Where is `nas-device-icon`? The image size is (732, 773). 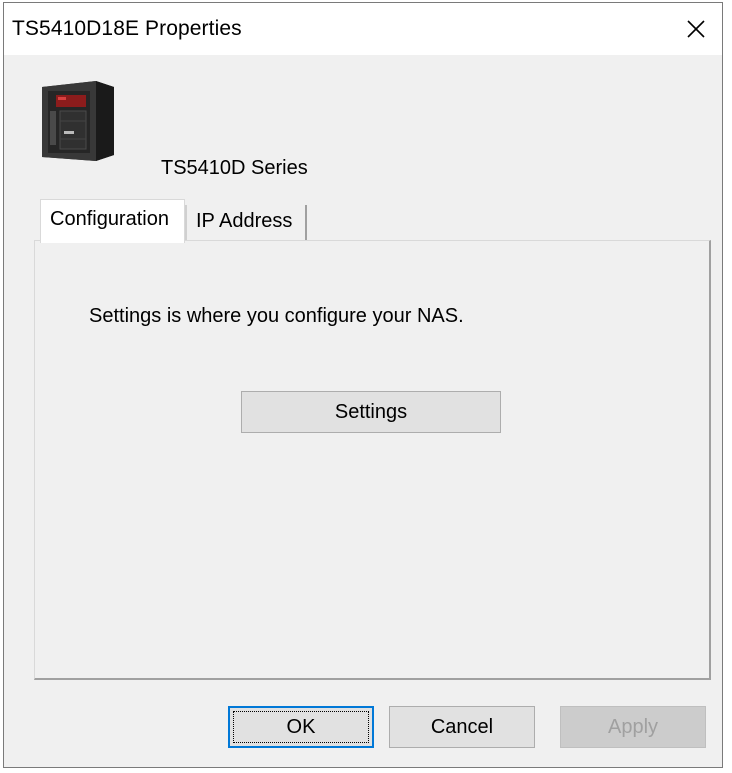 nas-device-icon is located at coordinates (78, 121).